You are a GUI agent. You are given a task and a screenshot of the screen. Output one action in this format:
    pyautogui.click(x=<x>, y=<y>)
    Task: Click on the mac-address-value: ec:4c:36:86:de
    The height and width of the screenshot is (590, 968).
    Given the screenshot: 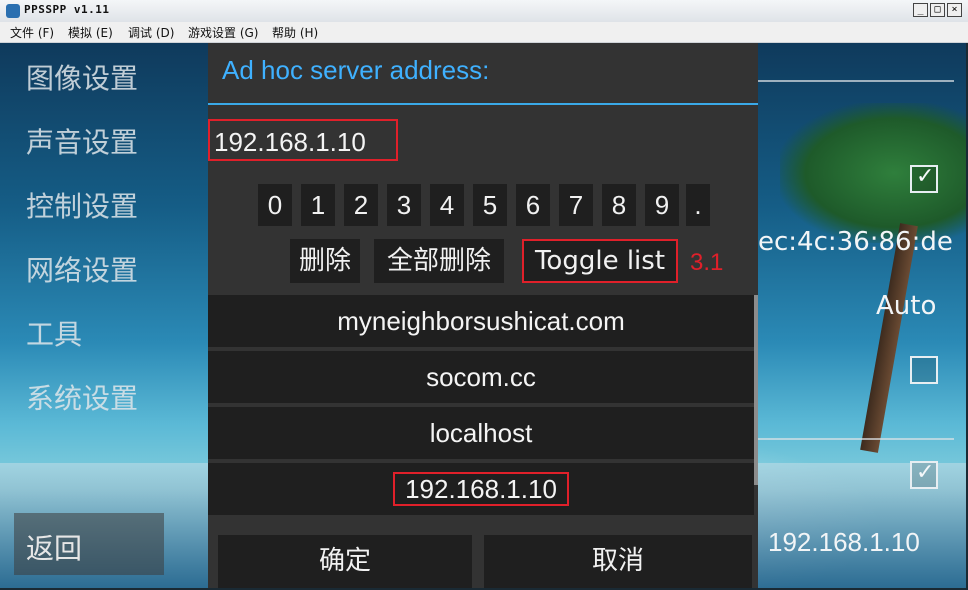 What is the action you would take?
    pyautogui.click(x=855, y=242)
    